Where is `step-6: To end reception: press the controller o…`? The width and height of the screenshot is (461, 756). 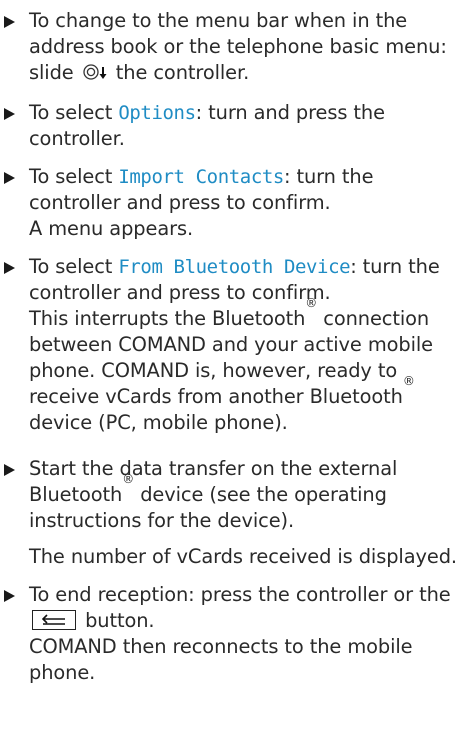 step-6: To end reception: press the controller o… is located at coordinates (230, 634).